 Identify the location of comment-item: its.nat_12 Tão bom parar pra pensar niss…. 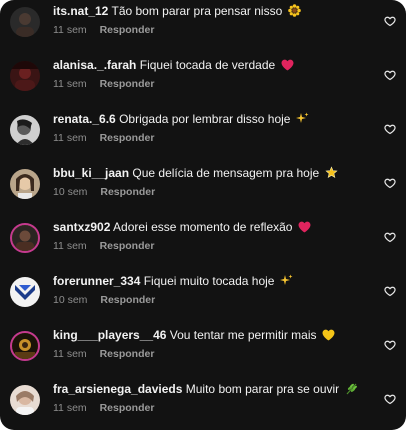
(203, 23).